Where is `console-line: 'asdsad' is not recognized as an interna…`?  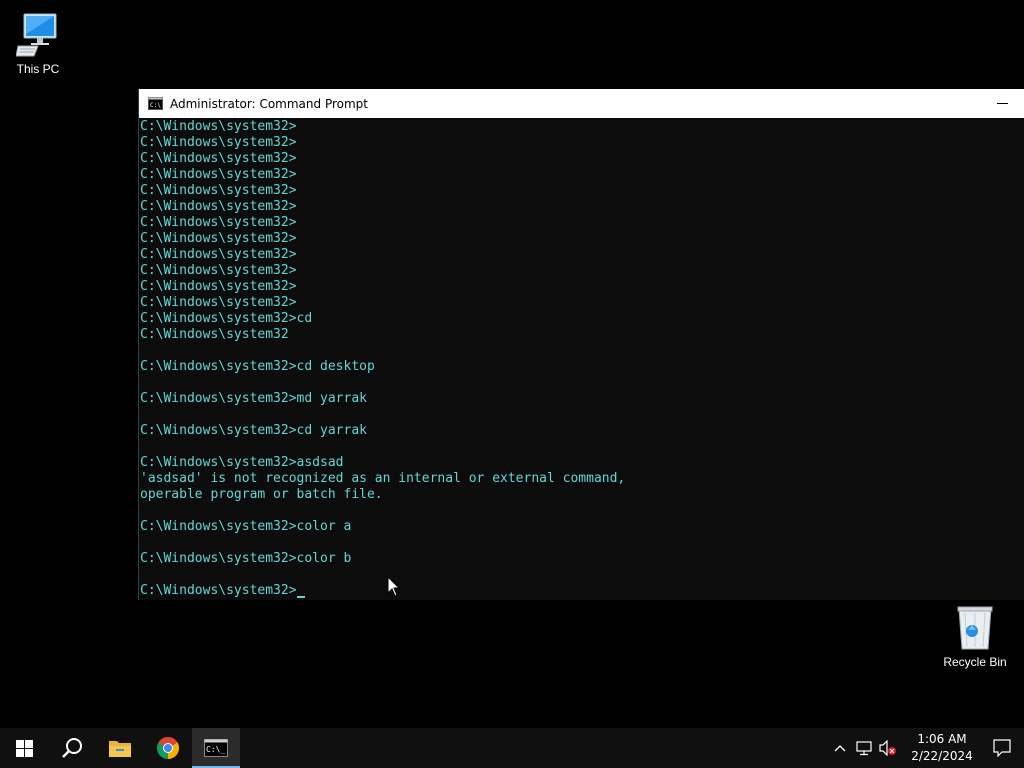 console-line: 'asdsad' is not recognized as an interna… is located at coordinates (383, 478).